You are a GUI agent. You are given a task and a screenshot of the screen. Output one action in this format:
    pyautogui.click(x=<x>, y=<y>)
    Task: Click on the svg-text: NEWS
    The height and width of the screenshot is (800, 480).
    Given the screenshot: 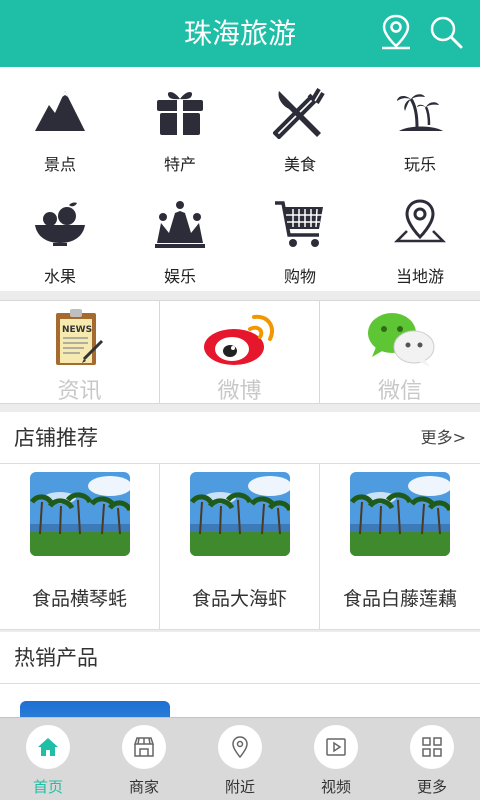 What is the action you would take?
    pyautogui.click(x=77, y=330)
    